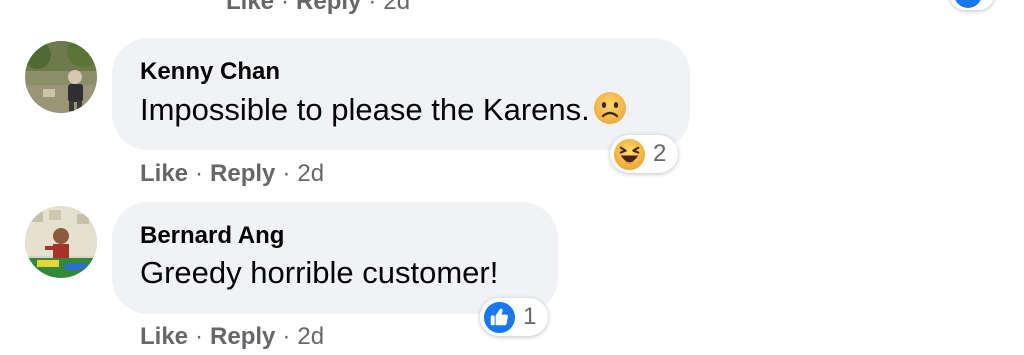 This screenshot has height=355, width=1024. I want to click on reaction-count: 1, so click(530, 316).